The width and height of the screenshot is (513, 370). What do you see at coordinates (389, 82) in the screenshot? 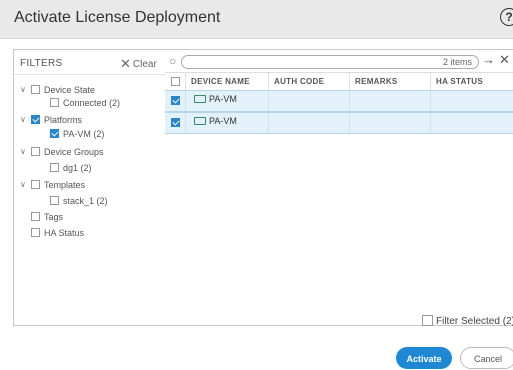
I see `column-header-remarks: REMARKS` at bounding box center [389, 82].